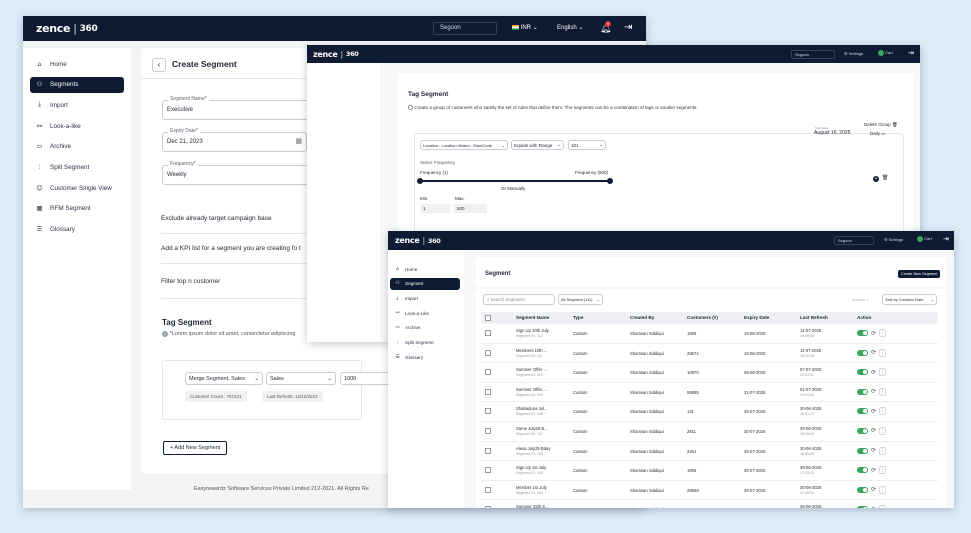  What do you see at coordinates (578, 317) in the screenshot?
I see `col-type: Type` at bounding box center [578, 317].